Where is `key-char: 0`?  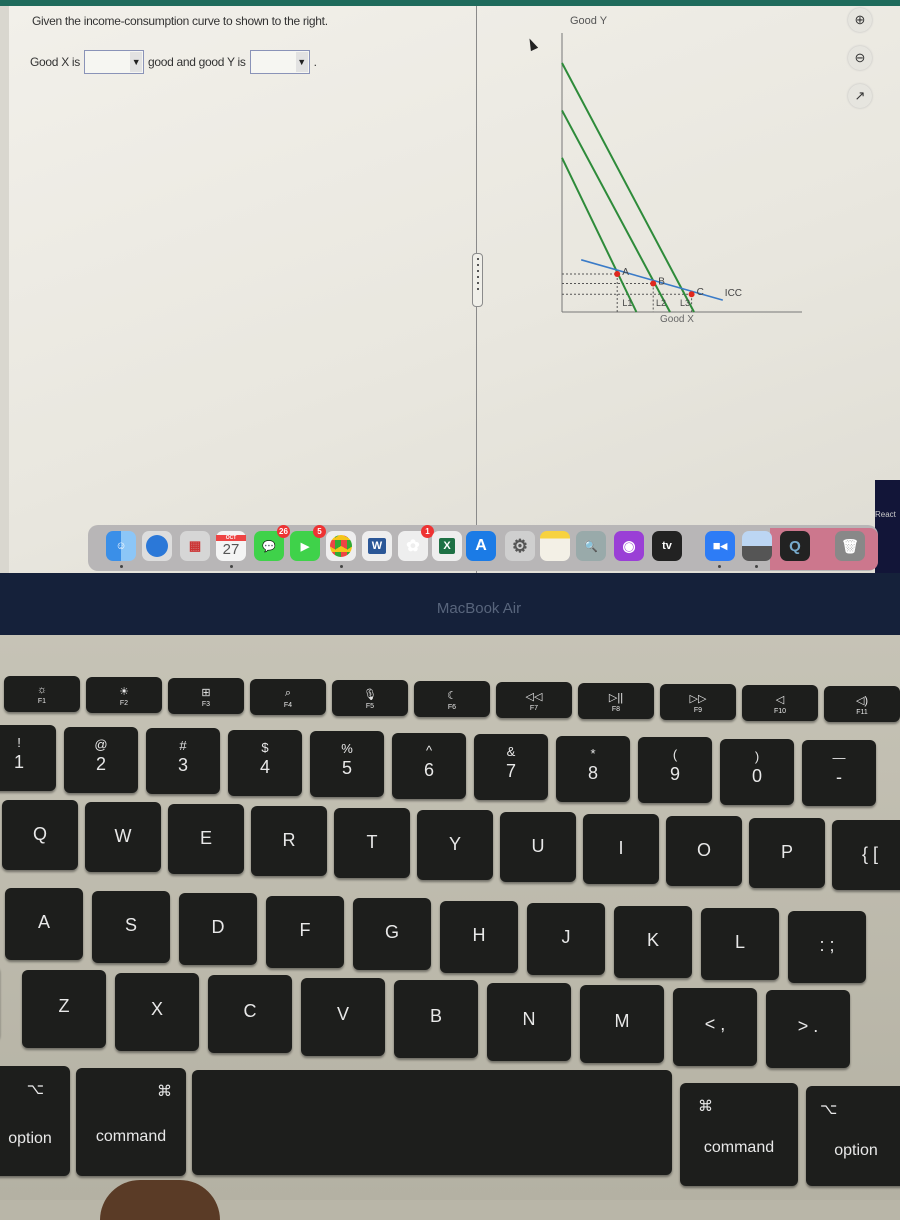 key-char: 0 is located at coordinates (756, 775).